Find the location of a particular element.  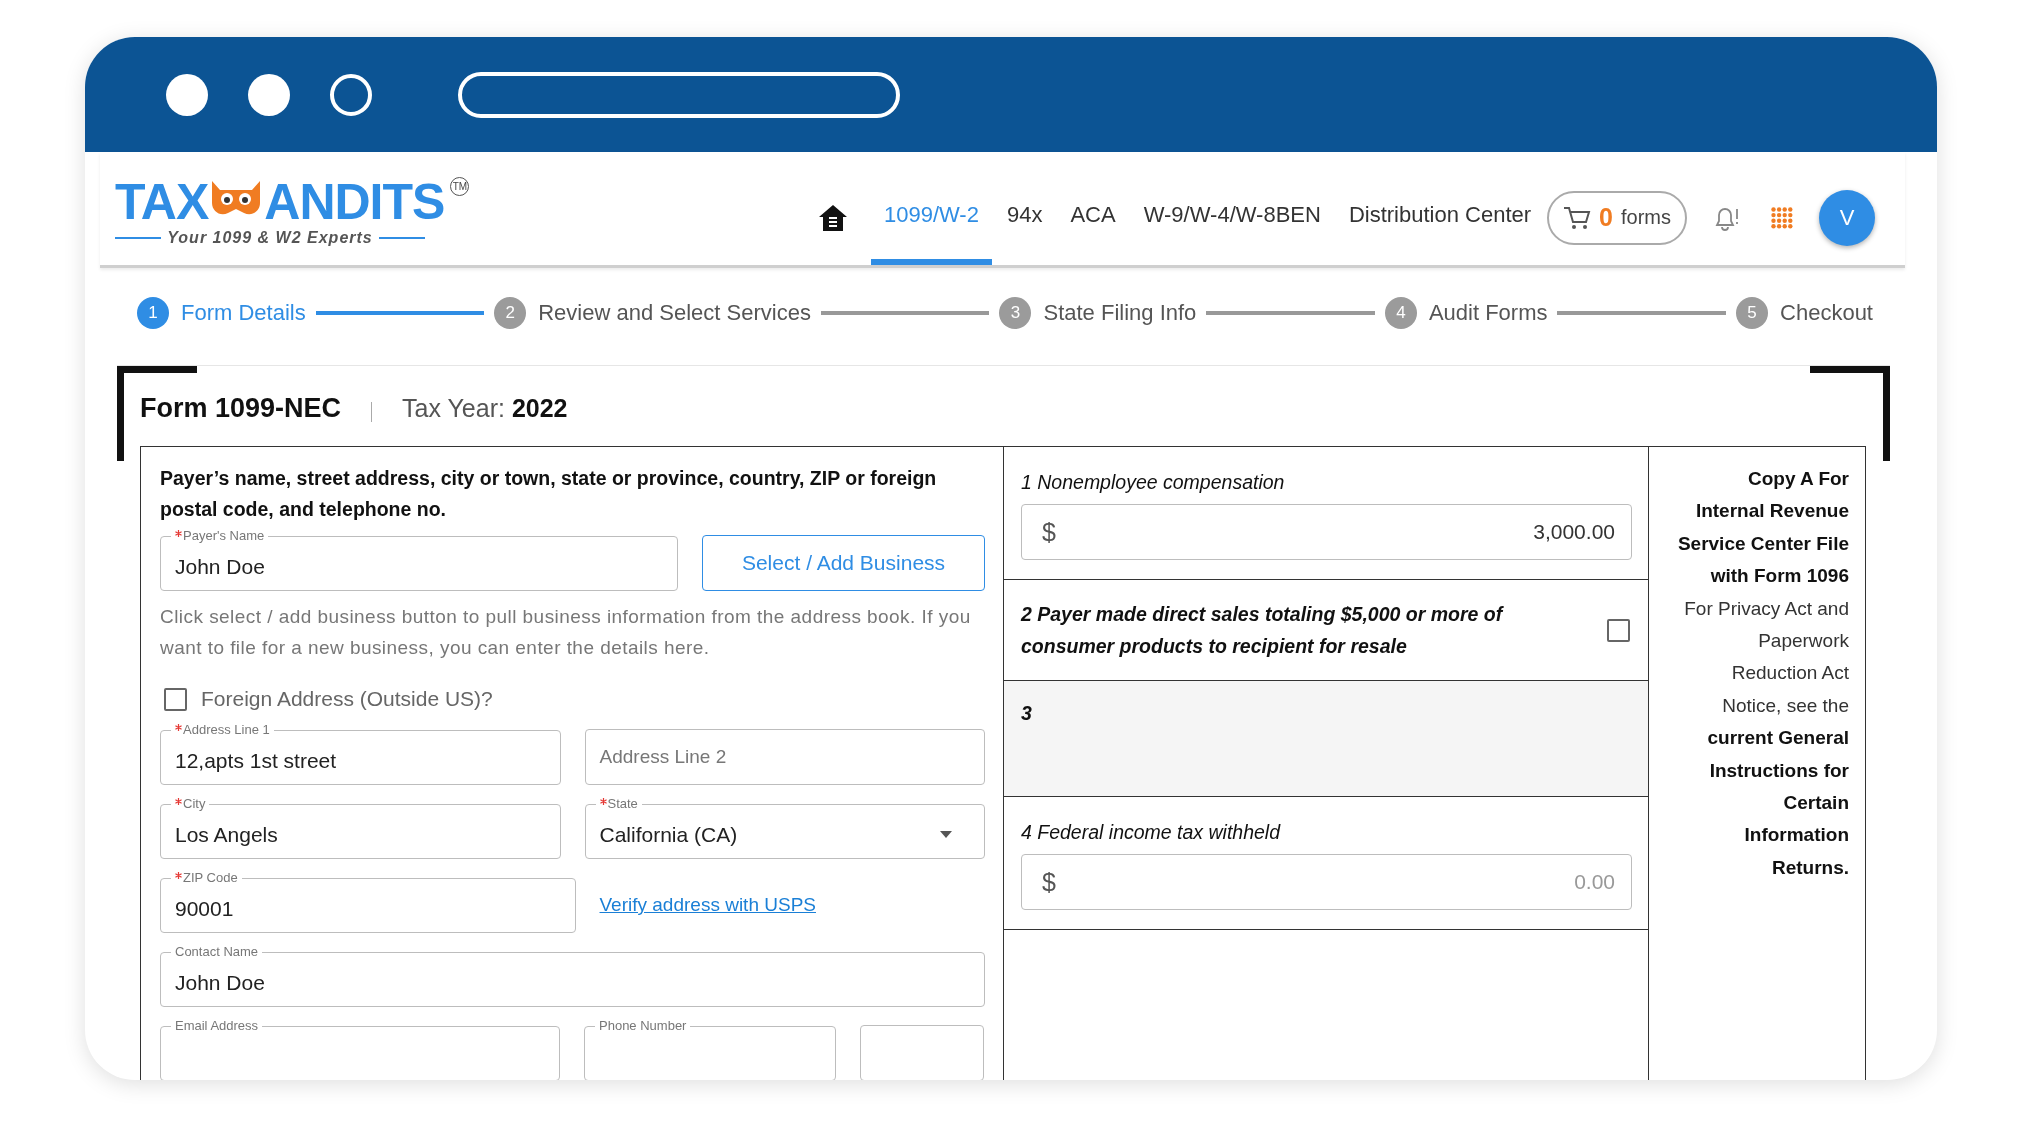

address-bar is located at coordinates (679, 94).